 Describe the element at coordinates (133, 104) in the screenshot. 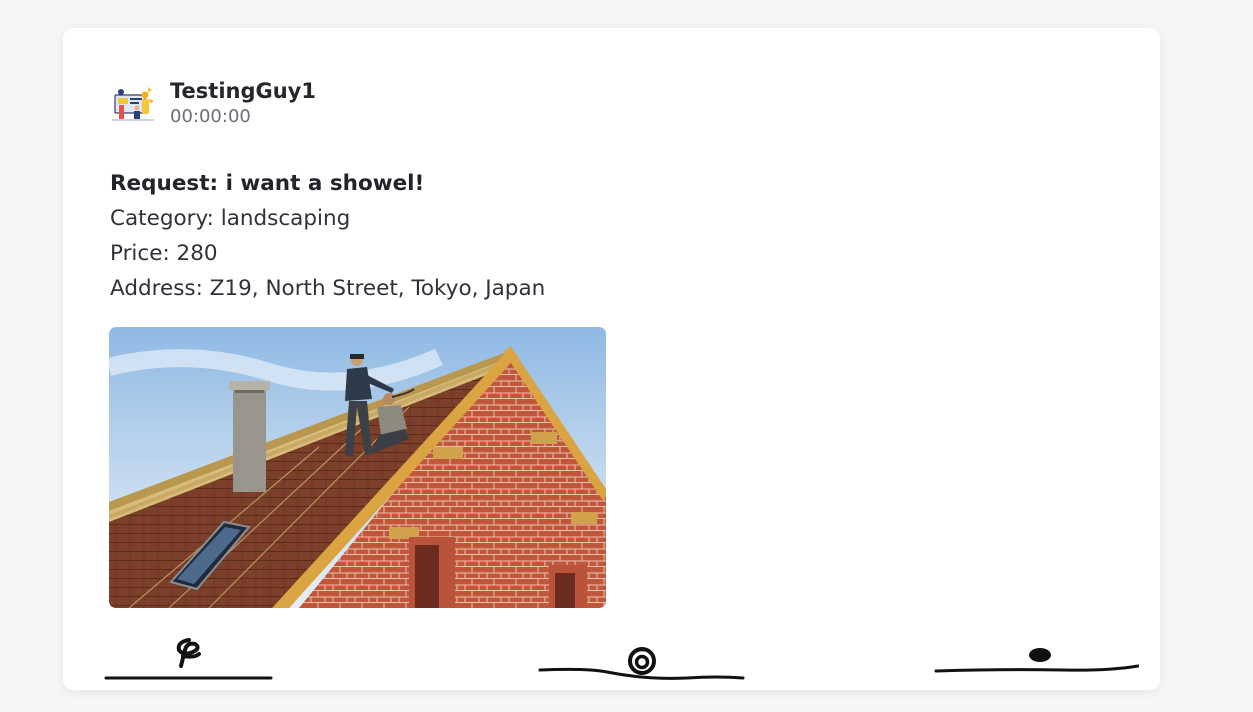

I see `avatar` at that location.